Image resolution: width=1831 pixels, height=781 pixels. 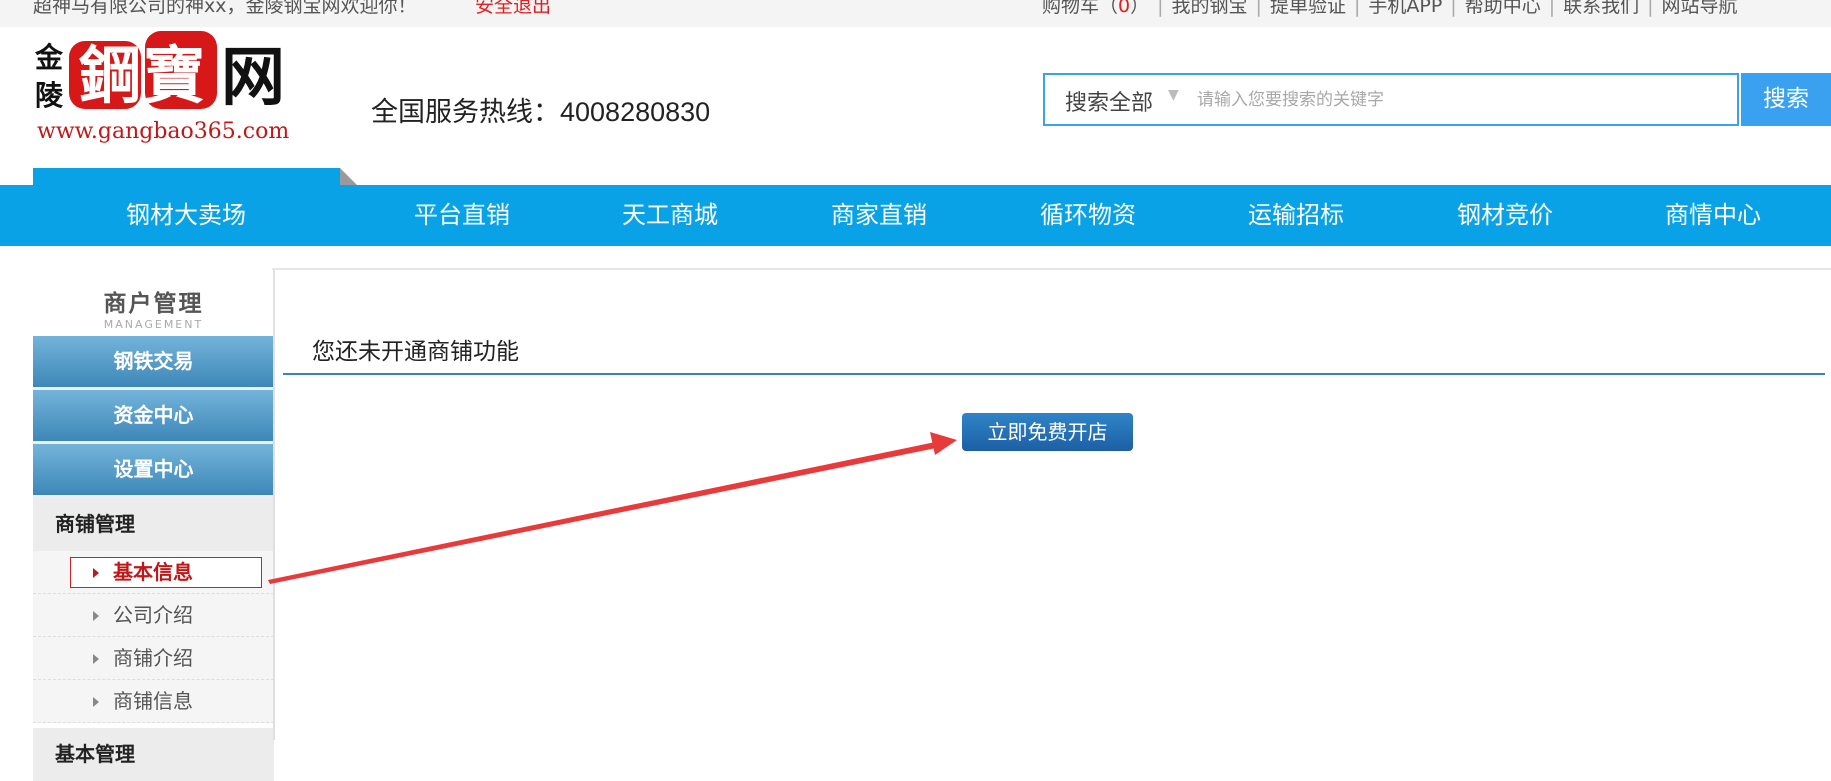 I want to click on cart-link: 购物车（0）, so click(x=1095, y=8).